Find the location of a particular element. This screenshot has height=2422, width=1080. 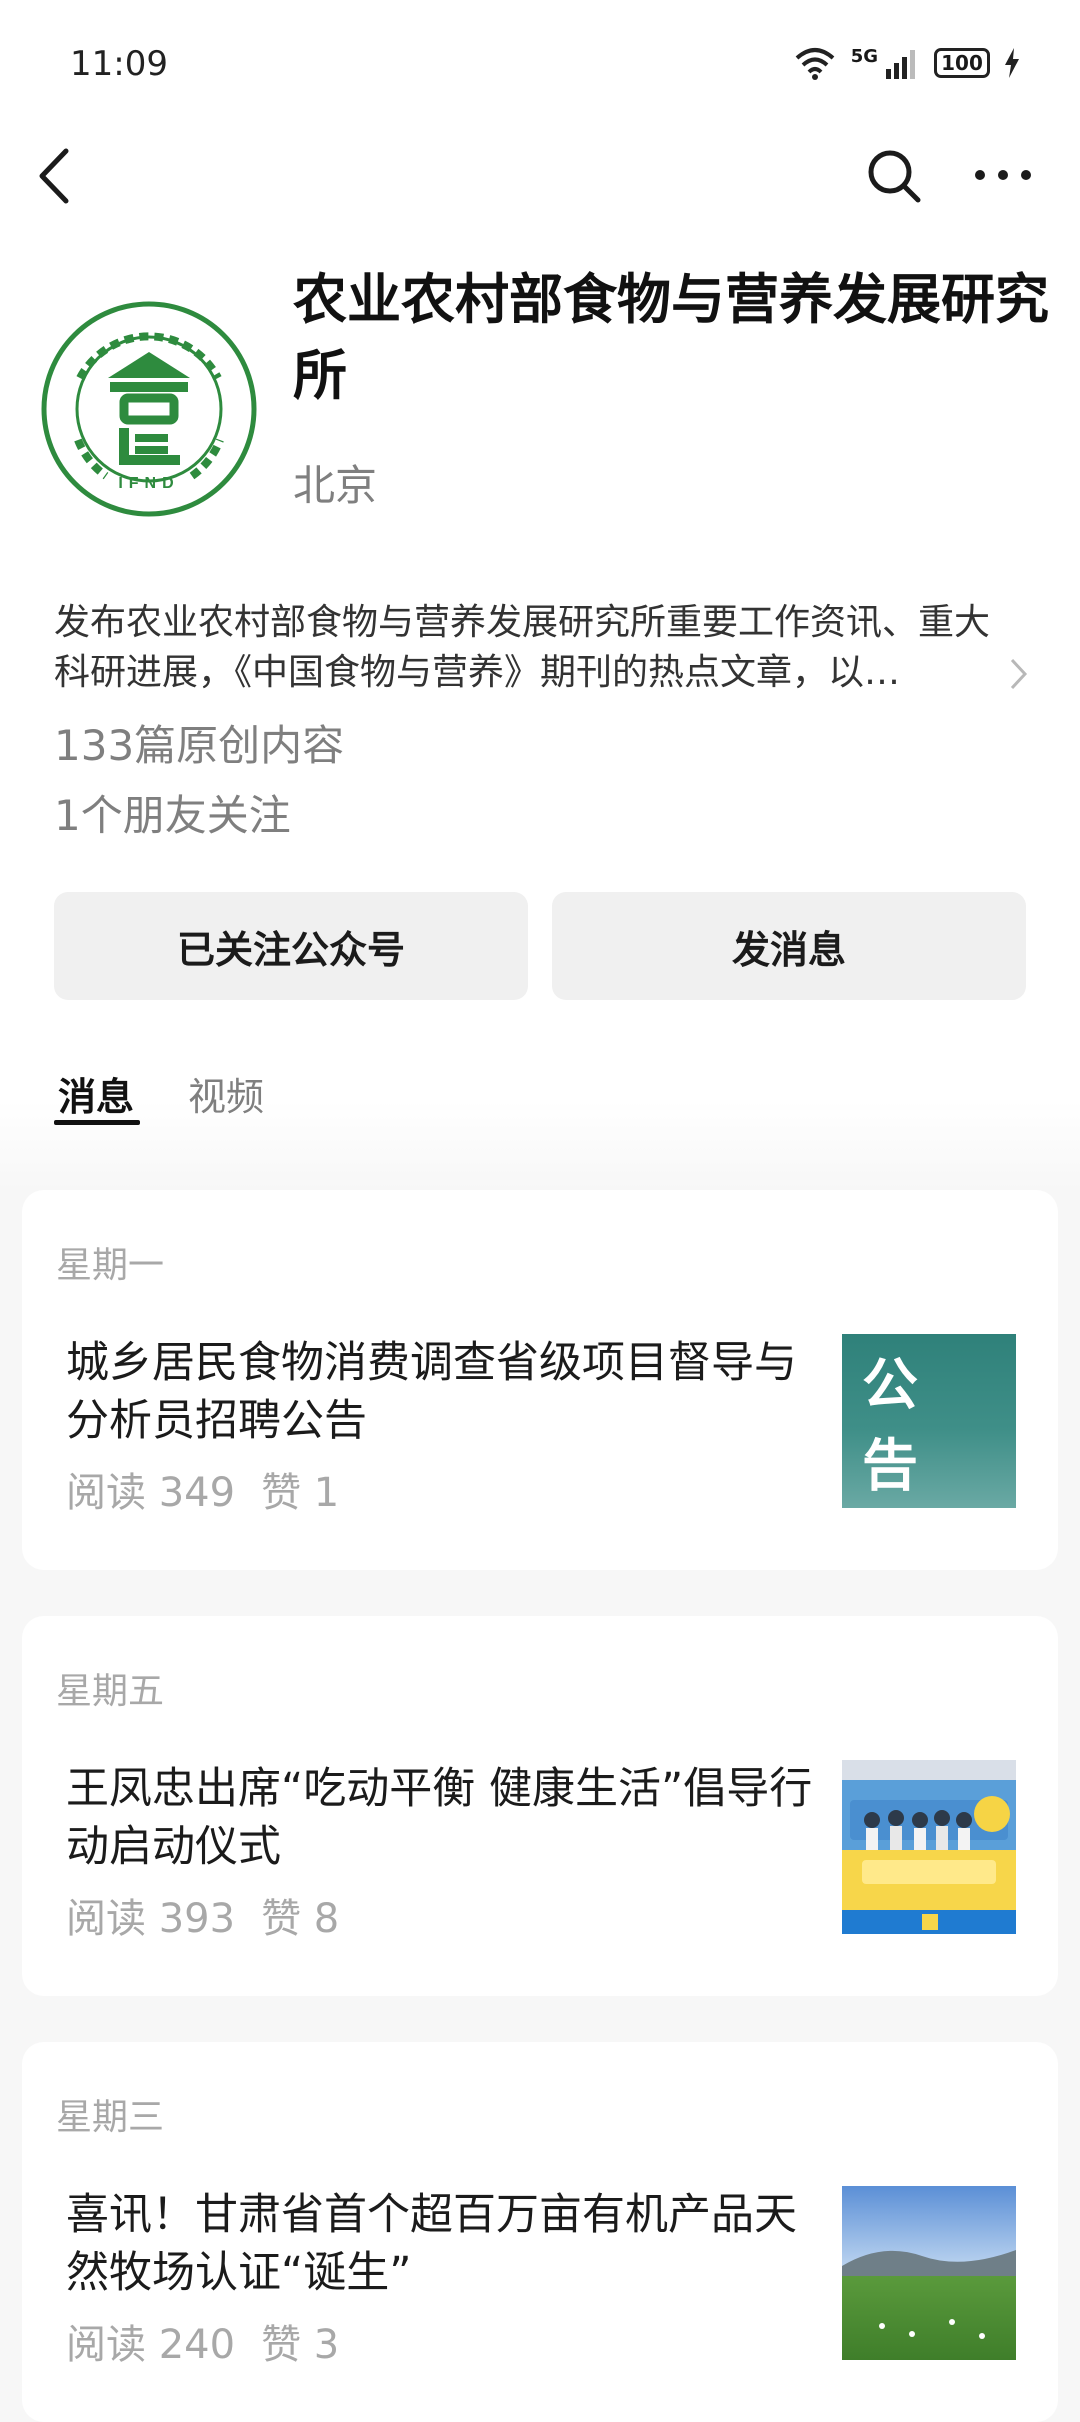

friends-following-count: 1个朋友关注 is located at coordinates (172, 812).